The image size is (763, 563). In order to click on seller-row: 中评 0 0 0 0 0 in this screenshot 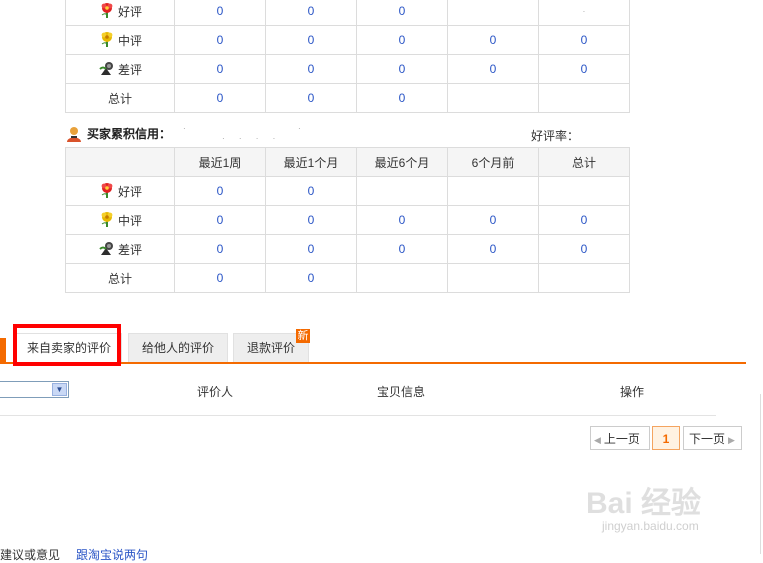, I will do `click(347, 40)`.